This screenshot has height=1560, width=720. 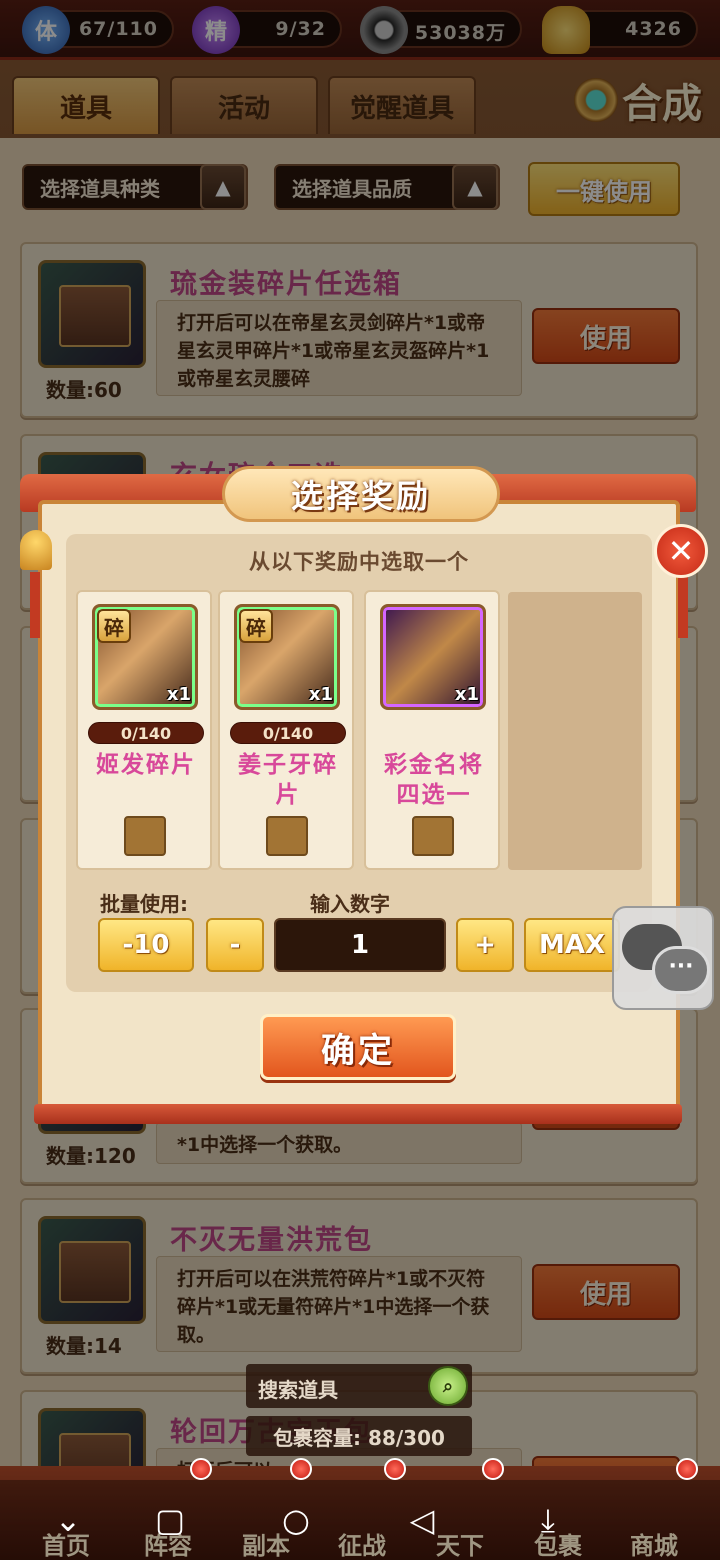 What do you see at coordinates (288, 780) in the screenshot?
I see `reward-name: 姜子牙碎片` at bounding box center [288, 780].